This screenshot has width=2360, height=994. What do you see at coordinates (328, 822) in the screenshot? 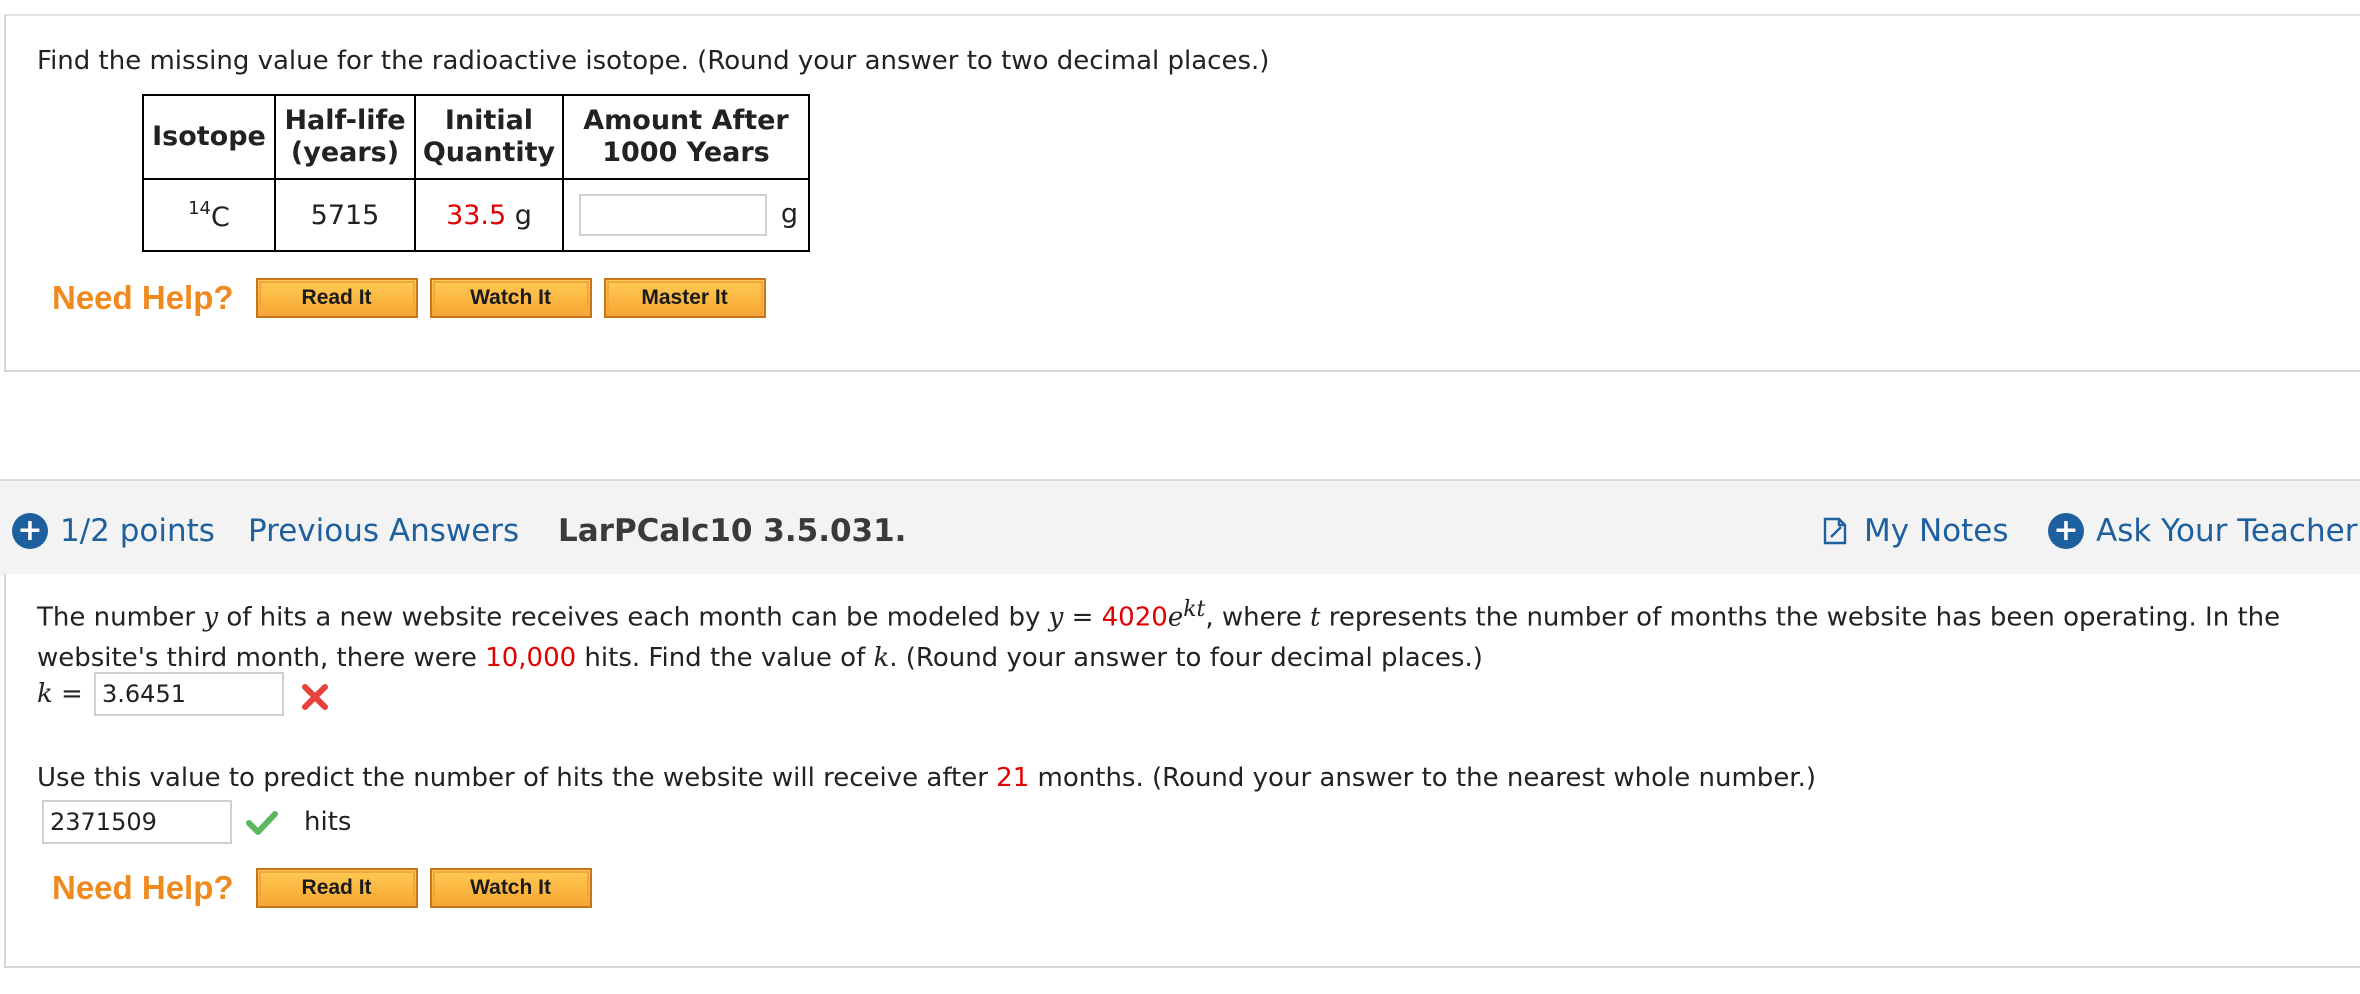
I see `hits-unit-label: hits` at bounding box center [328, 822].